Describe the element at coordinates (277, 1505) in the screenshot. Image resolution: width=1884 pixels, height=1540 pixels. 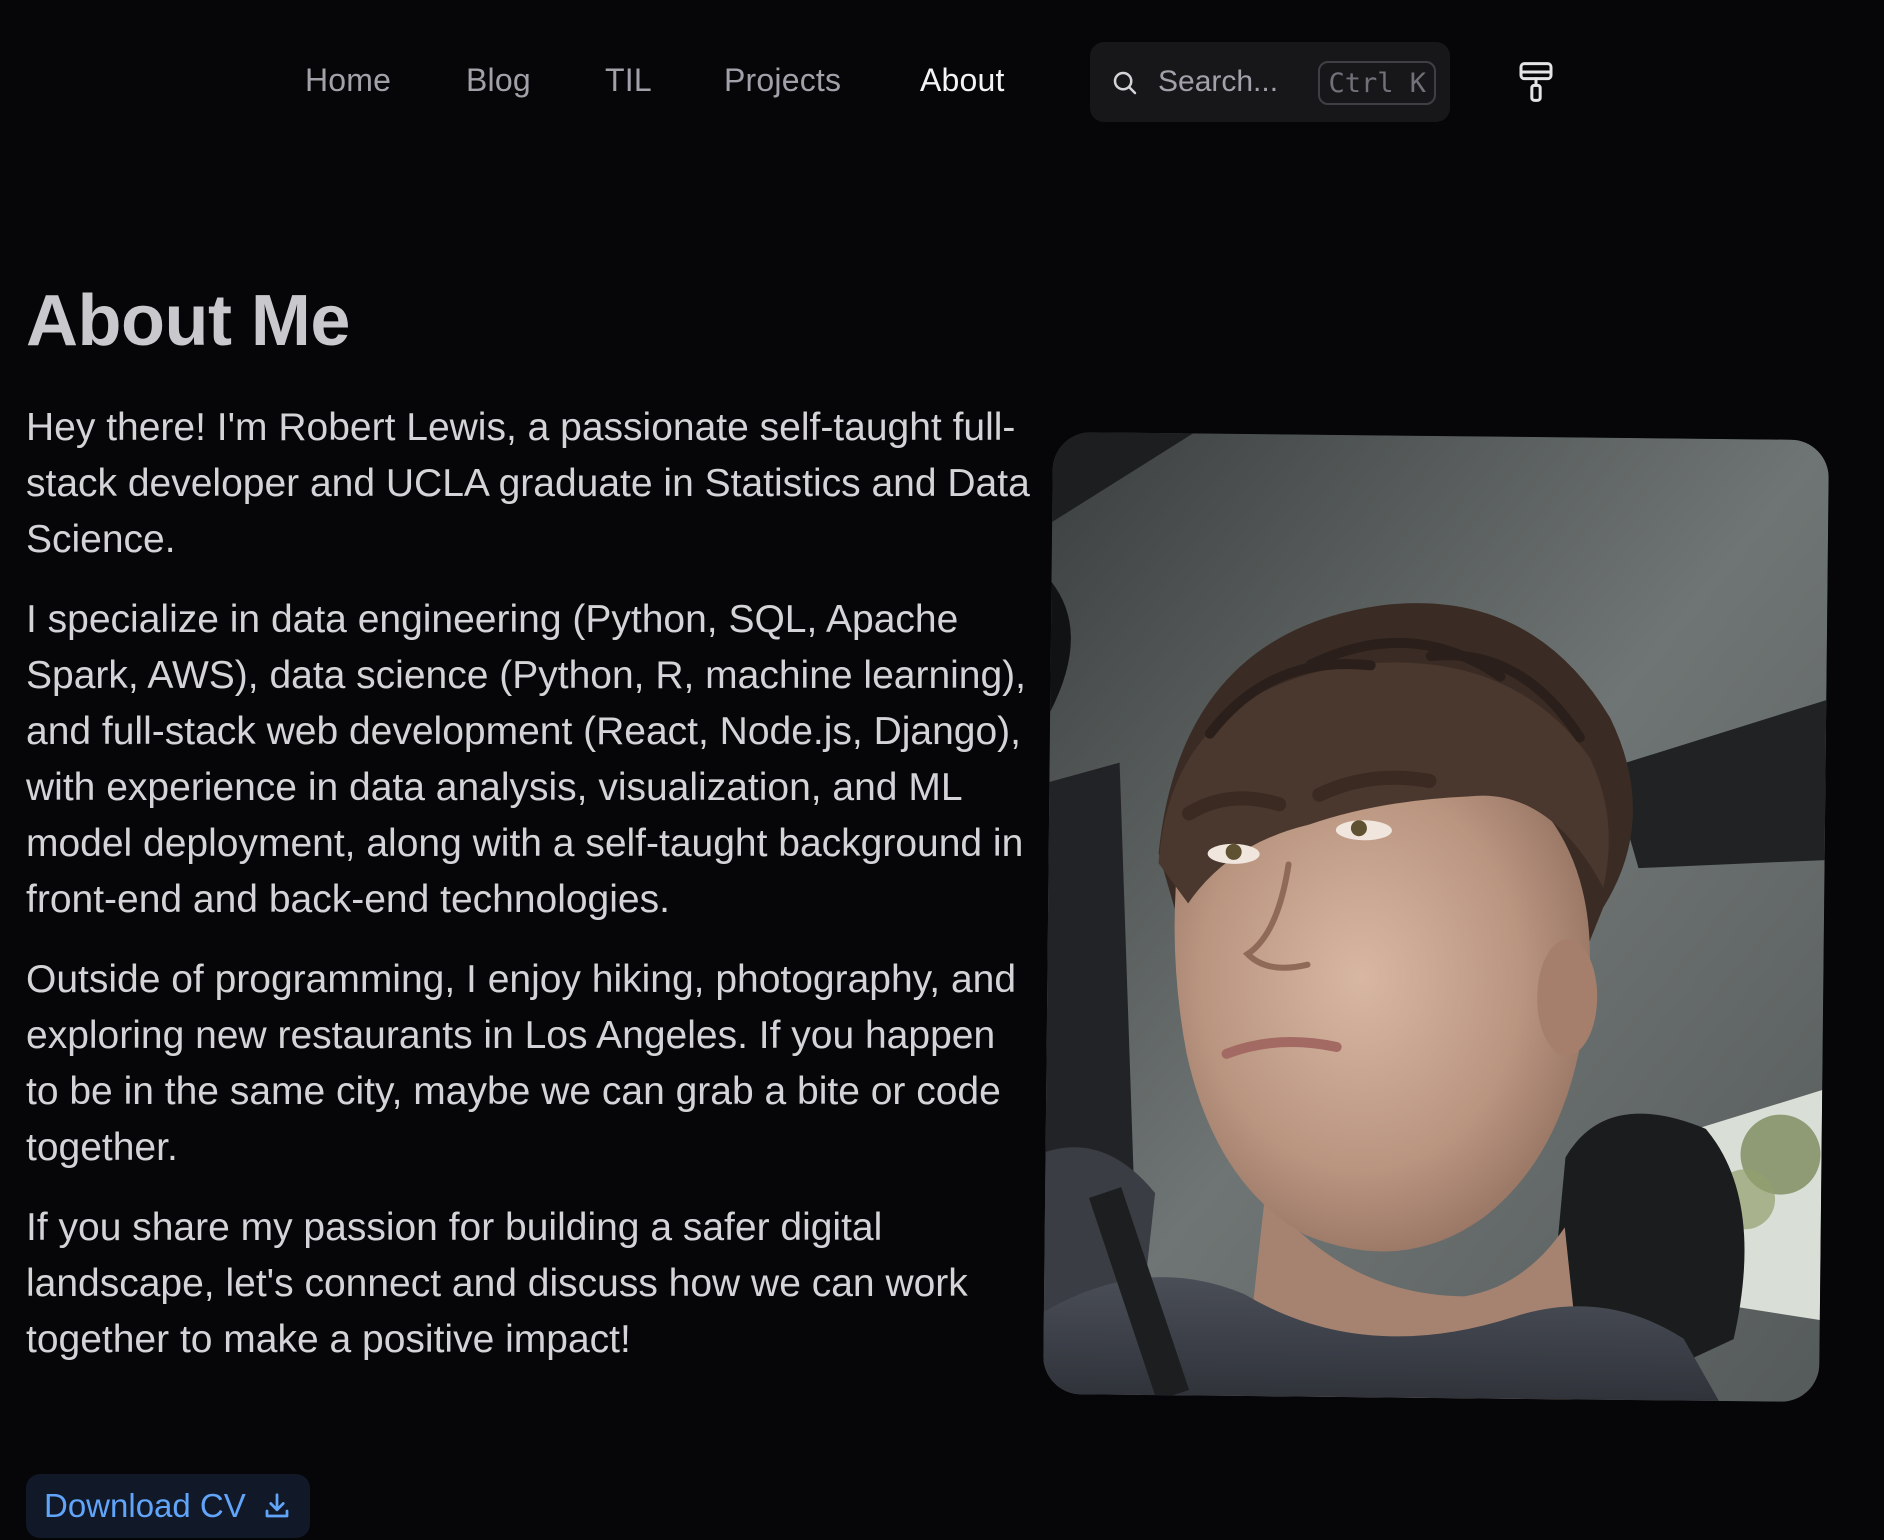
I see `download-icon` at that location.